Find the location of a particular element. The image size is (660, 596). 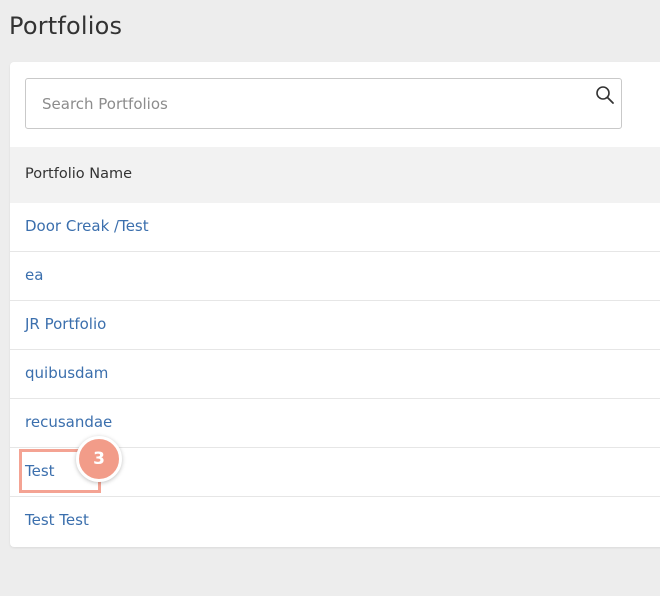

portfolio-link: recusandae is located at coordinates (68, 422).